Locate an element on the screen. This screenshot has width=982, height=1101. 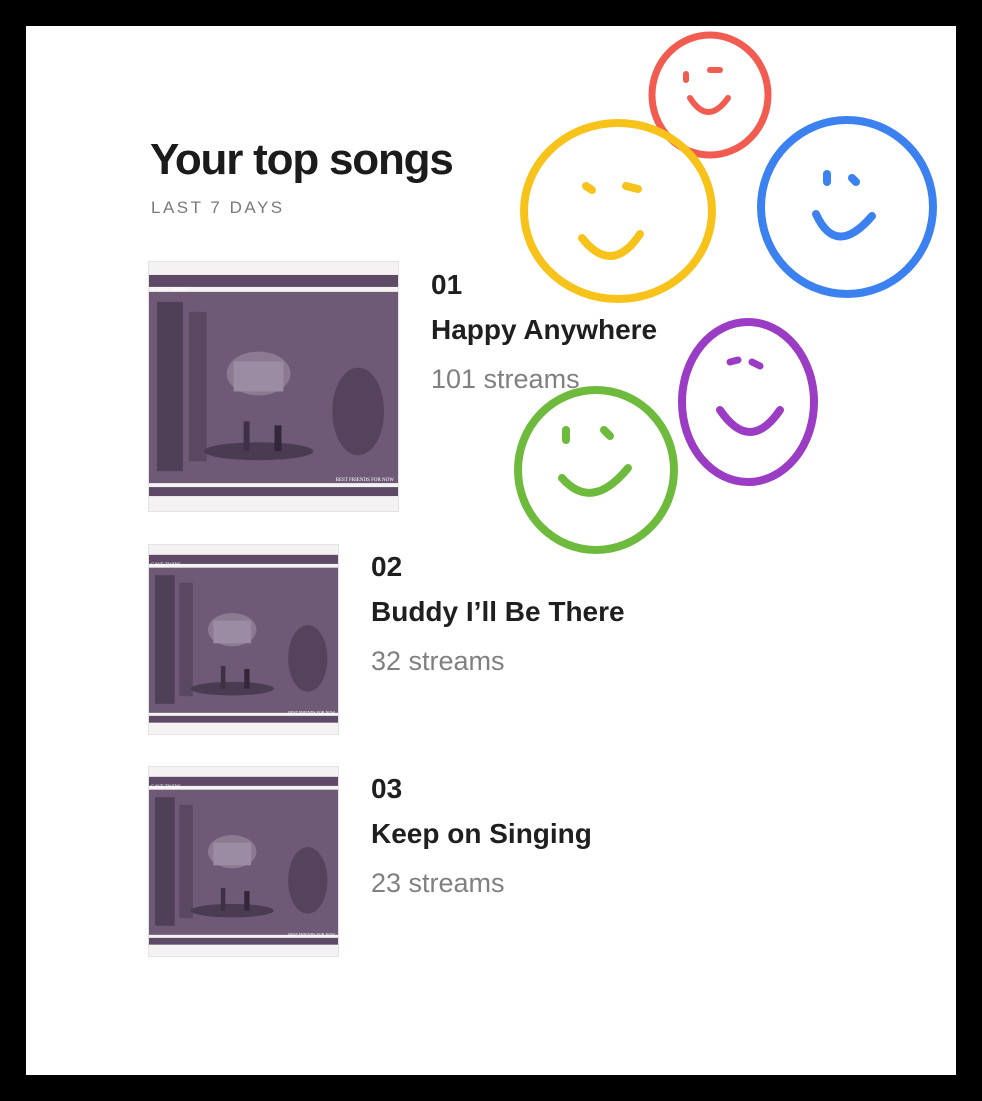
song-rank: 03 is located at coordinates (387, 788).